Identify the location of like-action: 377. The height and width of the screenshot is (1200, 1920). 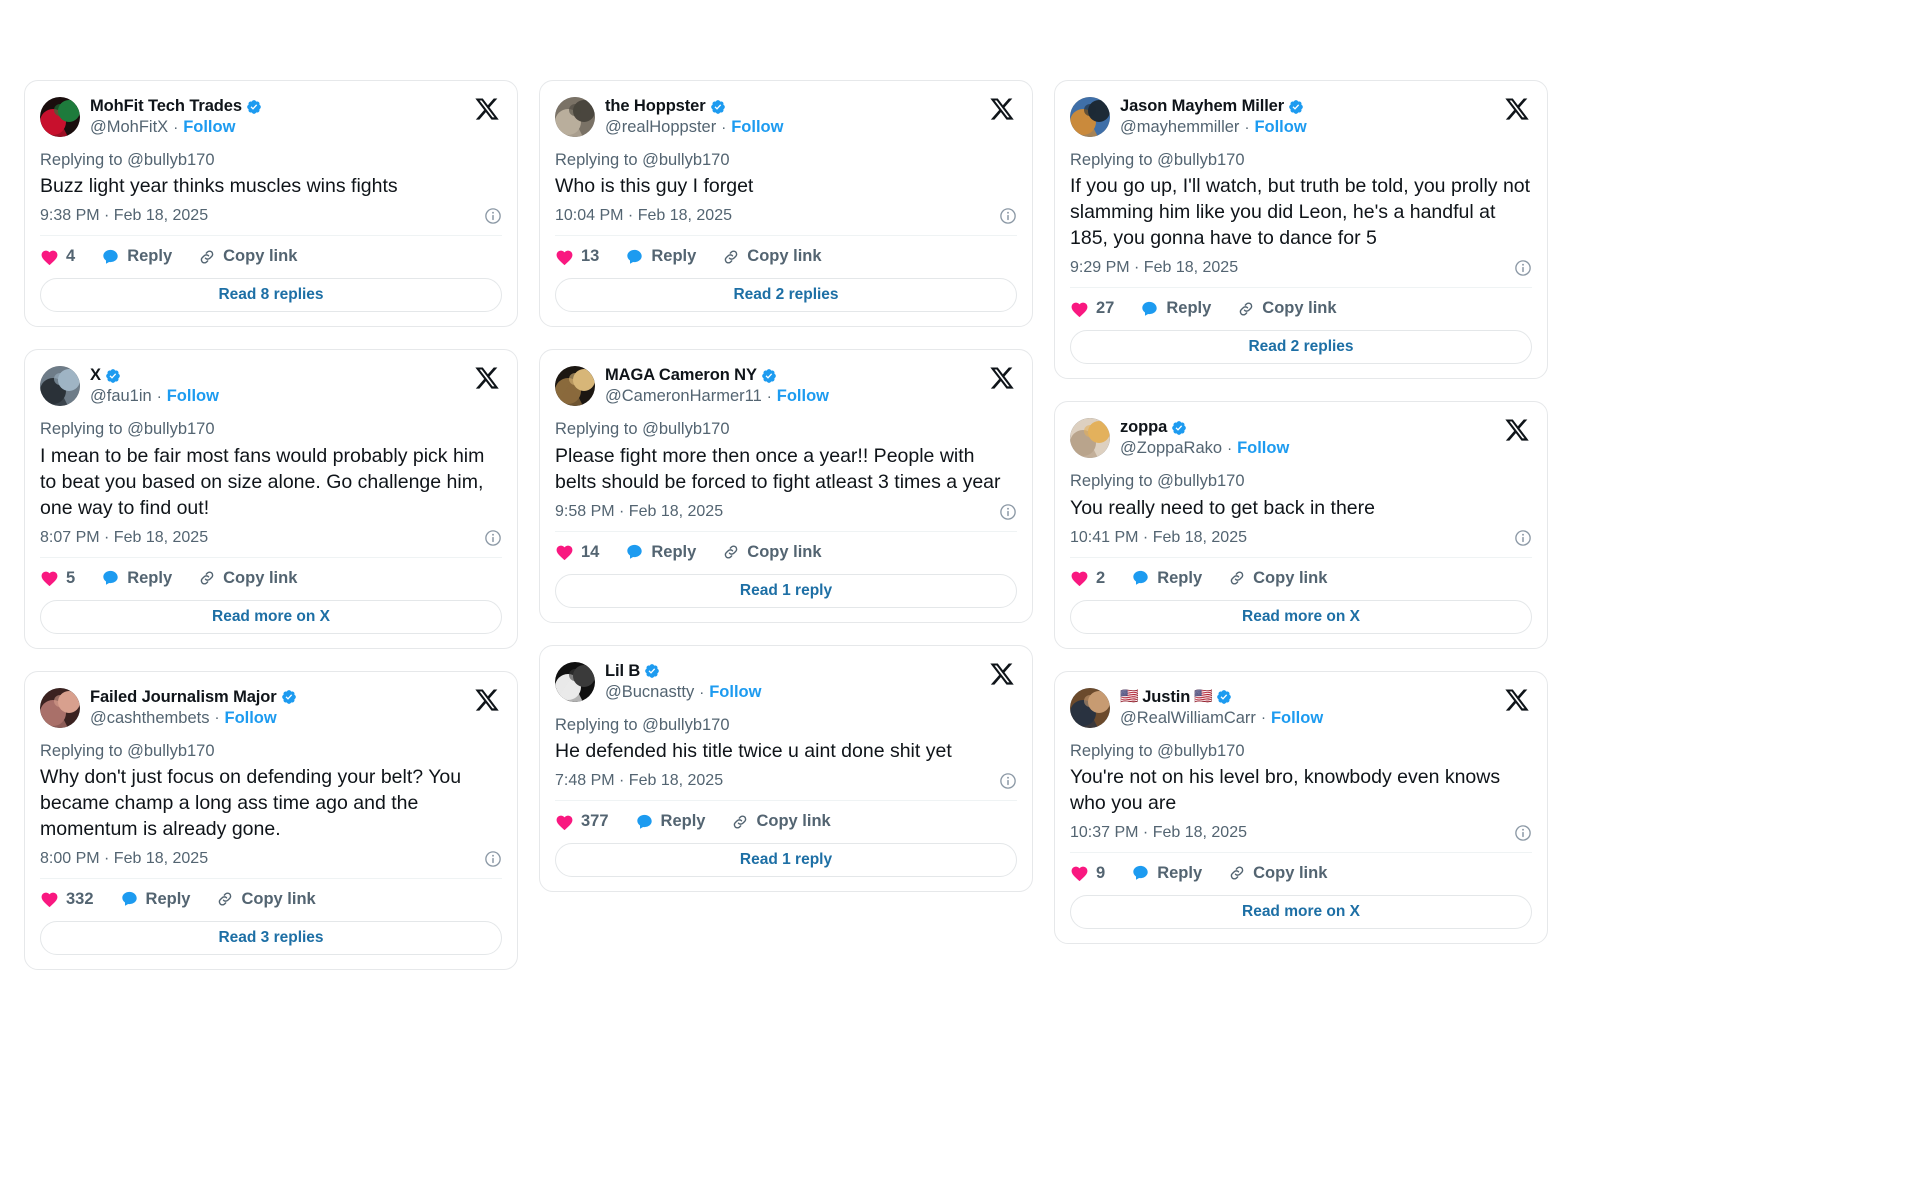
(582, 821).